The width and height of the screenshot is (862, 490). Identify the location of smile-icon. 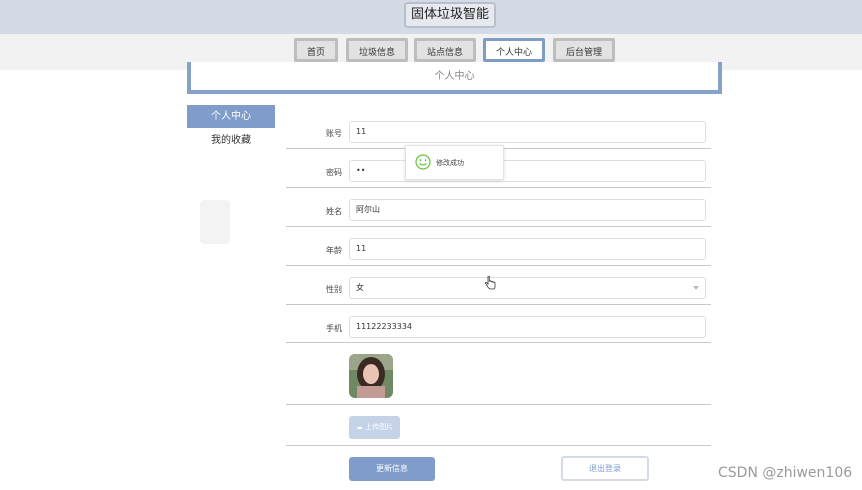
(423, 162).